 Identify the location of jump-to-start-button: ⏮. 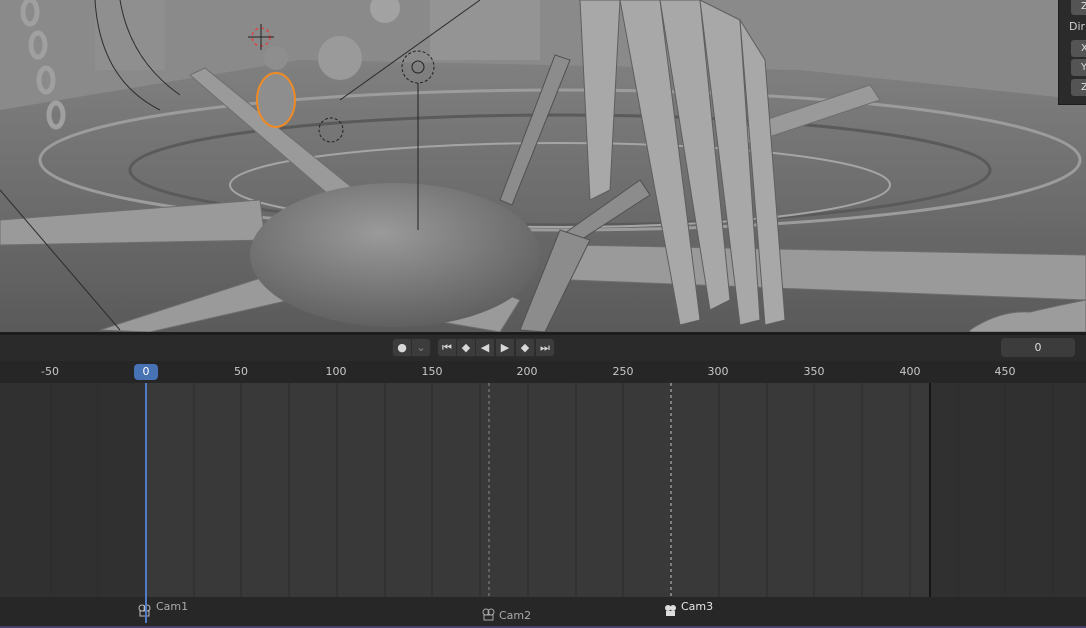
(447, 347).